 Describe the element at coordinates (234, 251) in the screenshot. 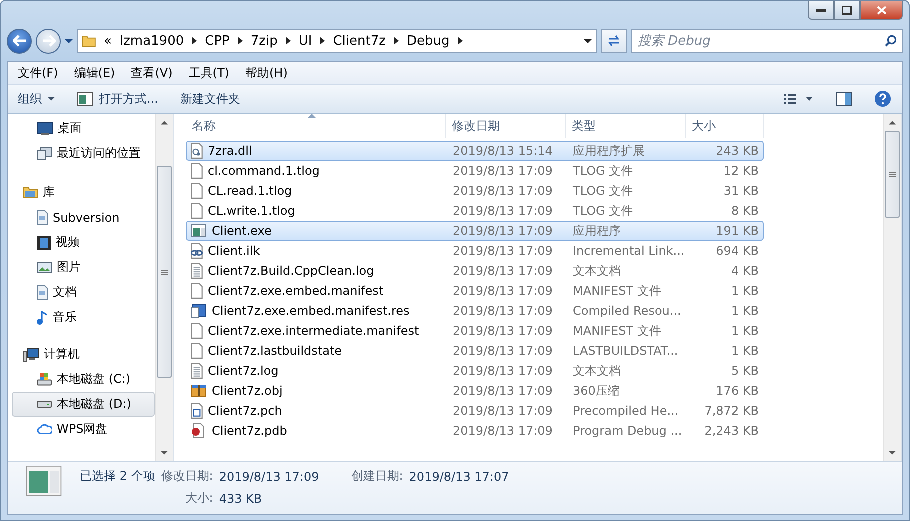

I see `file-name: Client.ilk` at that location.